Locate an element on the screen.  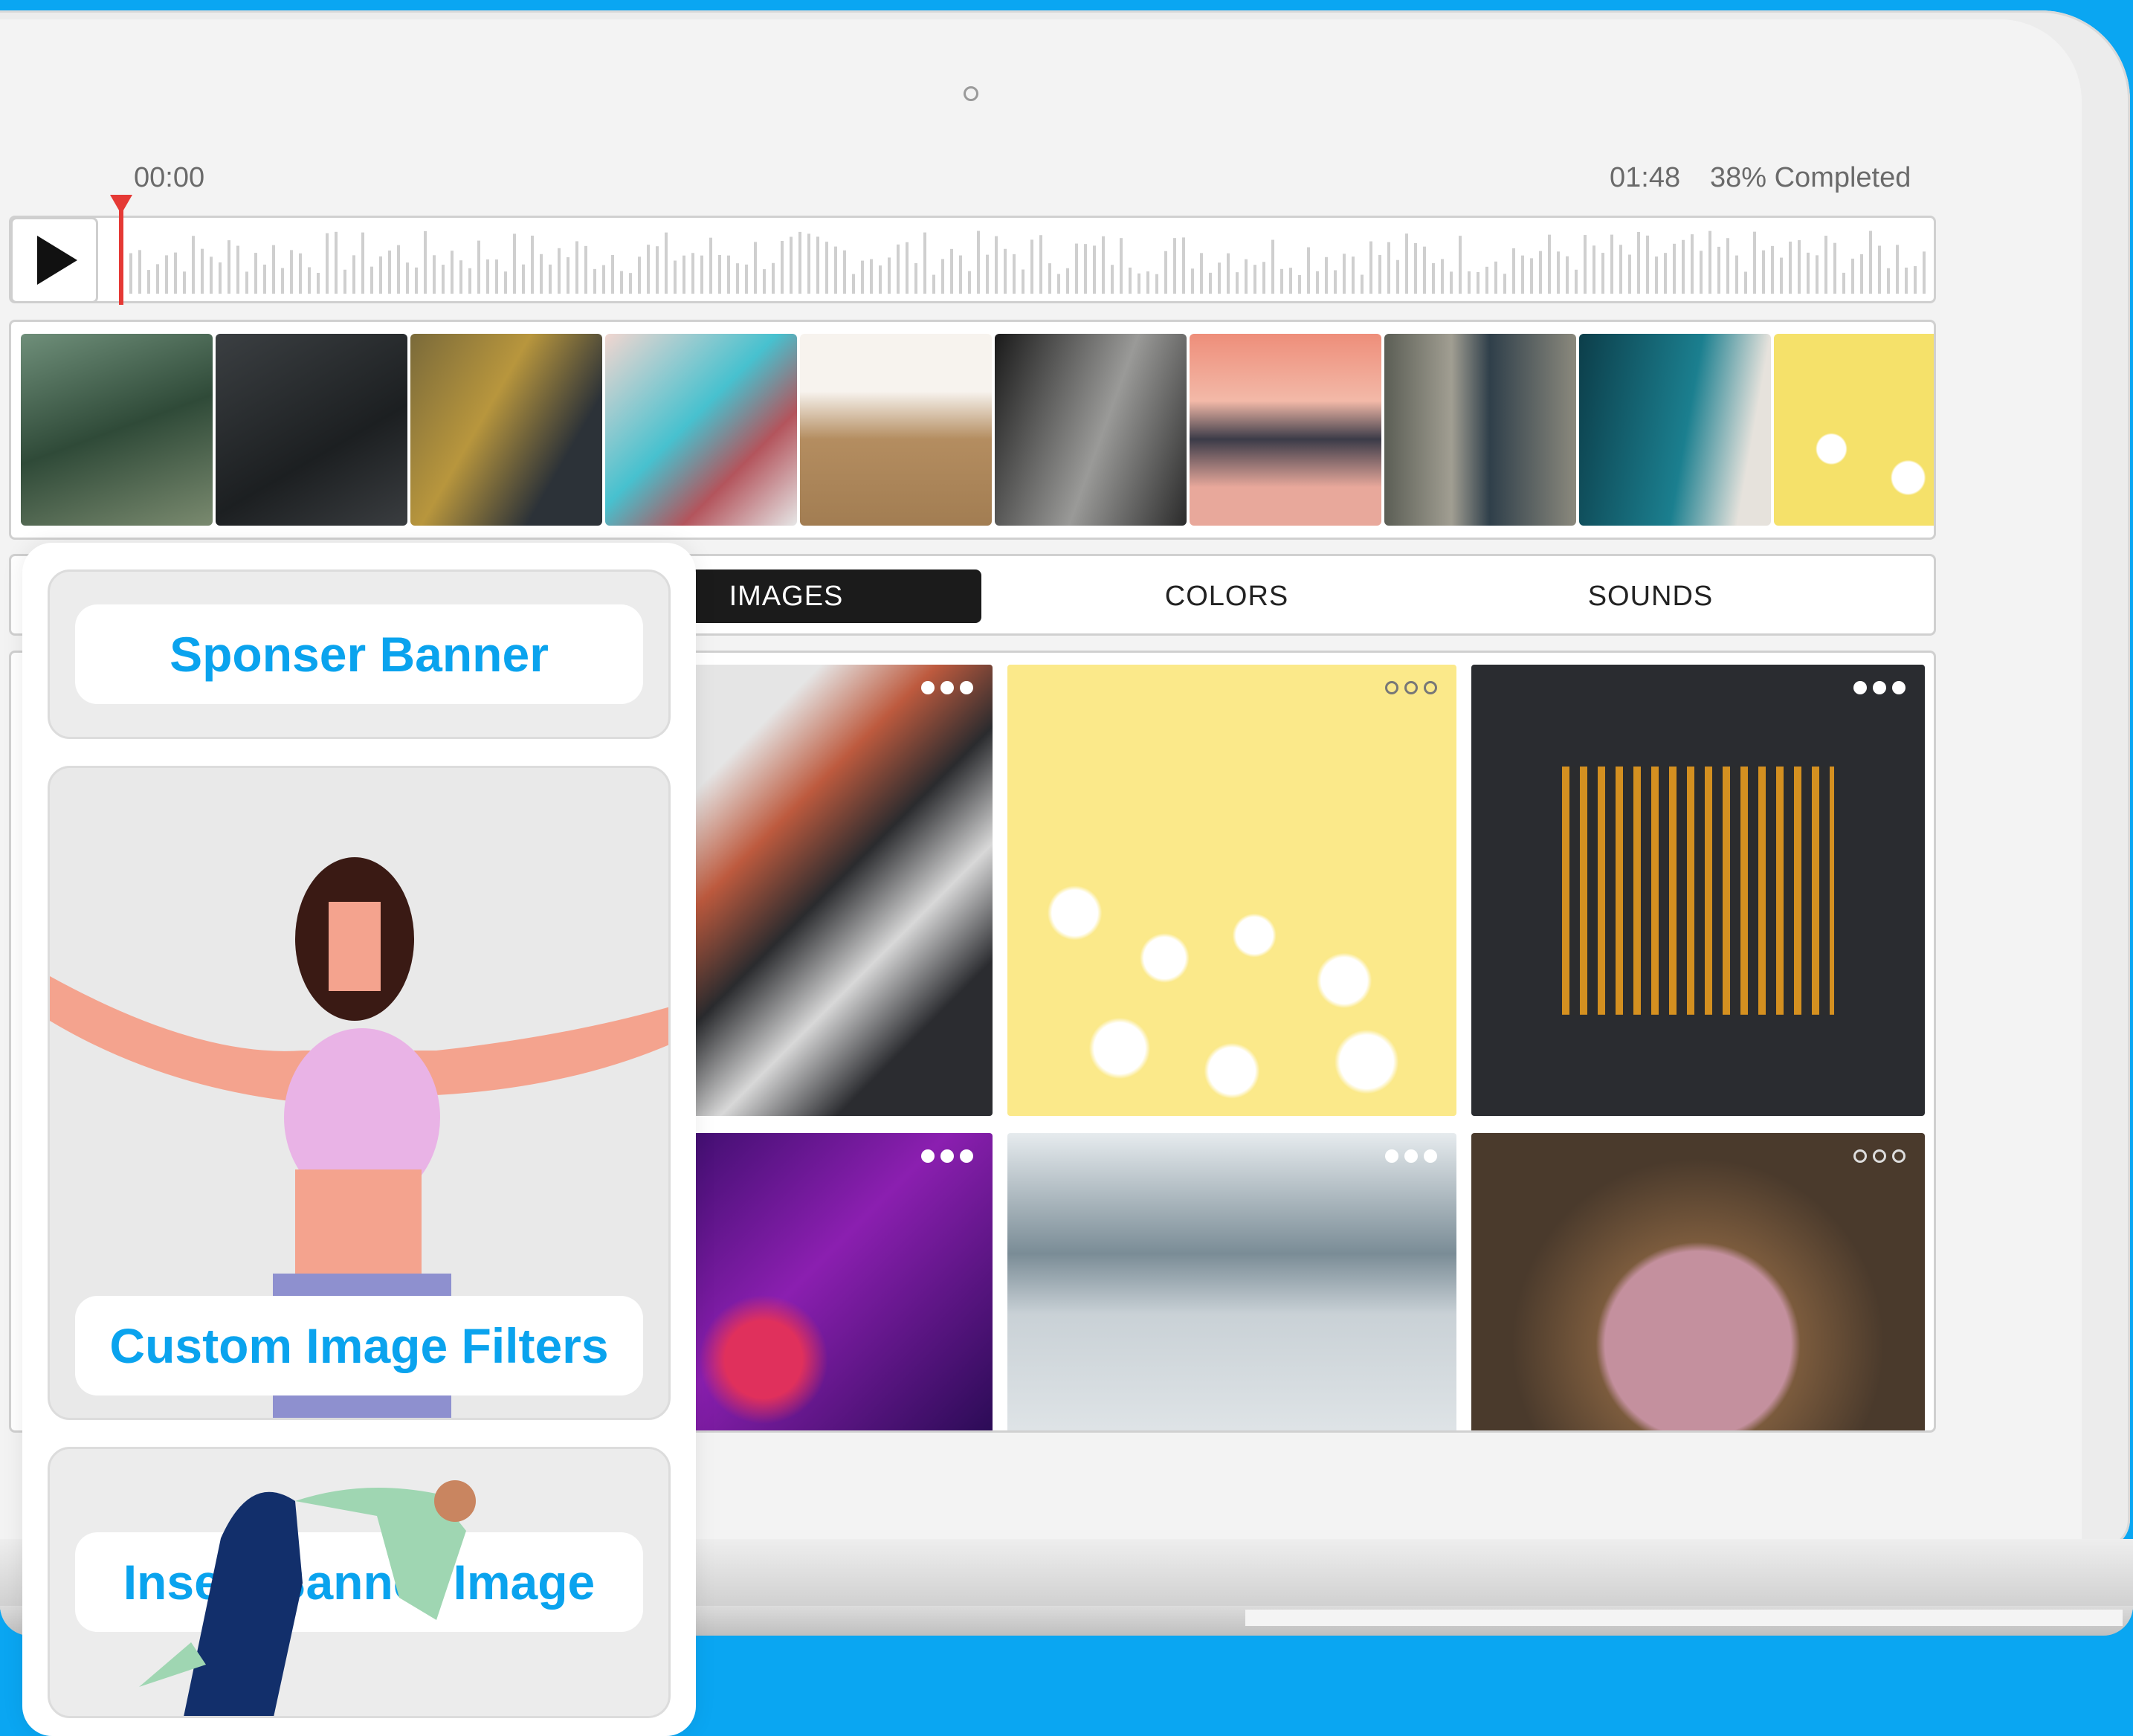
camera-dot is located at coordinates (971, 93).